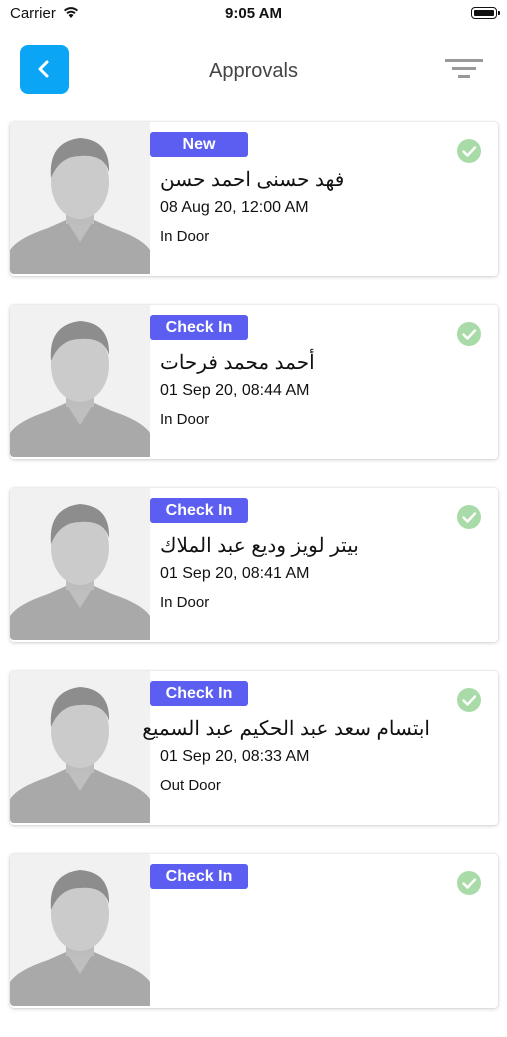 The height and width of the screenshot is (1037, 507). Describe the element at coordinates (235, 573) in the screenshot. I see `timestamp: 01 Sep 20, 08:41 AM` at that location.